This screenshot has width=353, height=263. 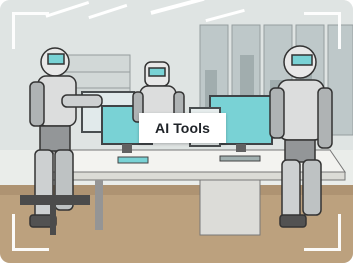 I want to click on category-label: AI Tools, so click(x=182, y=128).